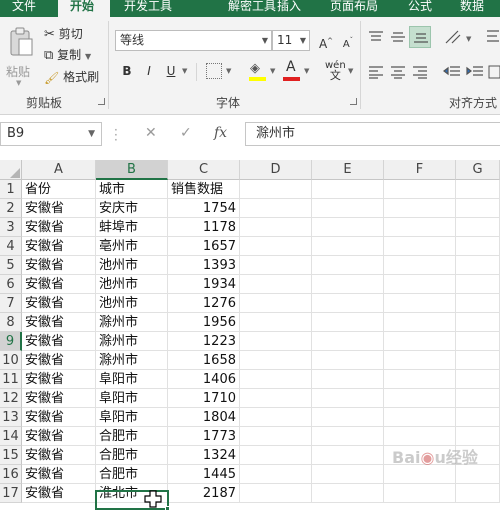 This screenshot has width=500, height=511. Describe the element at coordinates (171, 71) in the screenshot. I see `underline-button: U` at that location.